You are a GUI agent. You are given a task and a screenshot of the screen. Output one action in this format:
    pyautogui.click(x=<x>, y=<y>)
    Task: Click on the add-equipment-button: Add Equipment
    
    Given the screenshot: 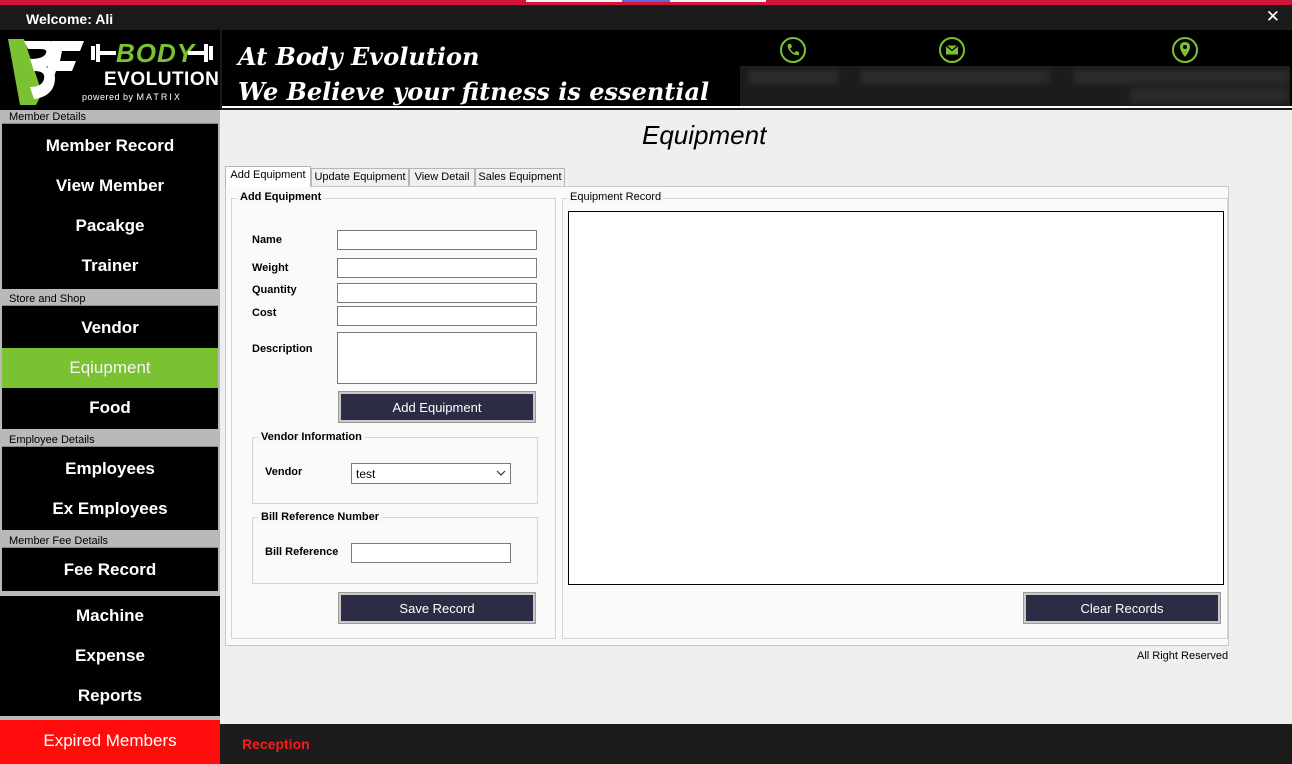 What is the action you would take?
    pyautogui.click(x=437, y=407)
    